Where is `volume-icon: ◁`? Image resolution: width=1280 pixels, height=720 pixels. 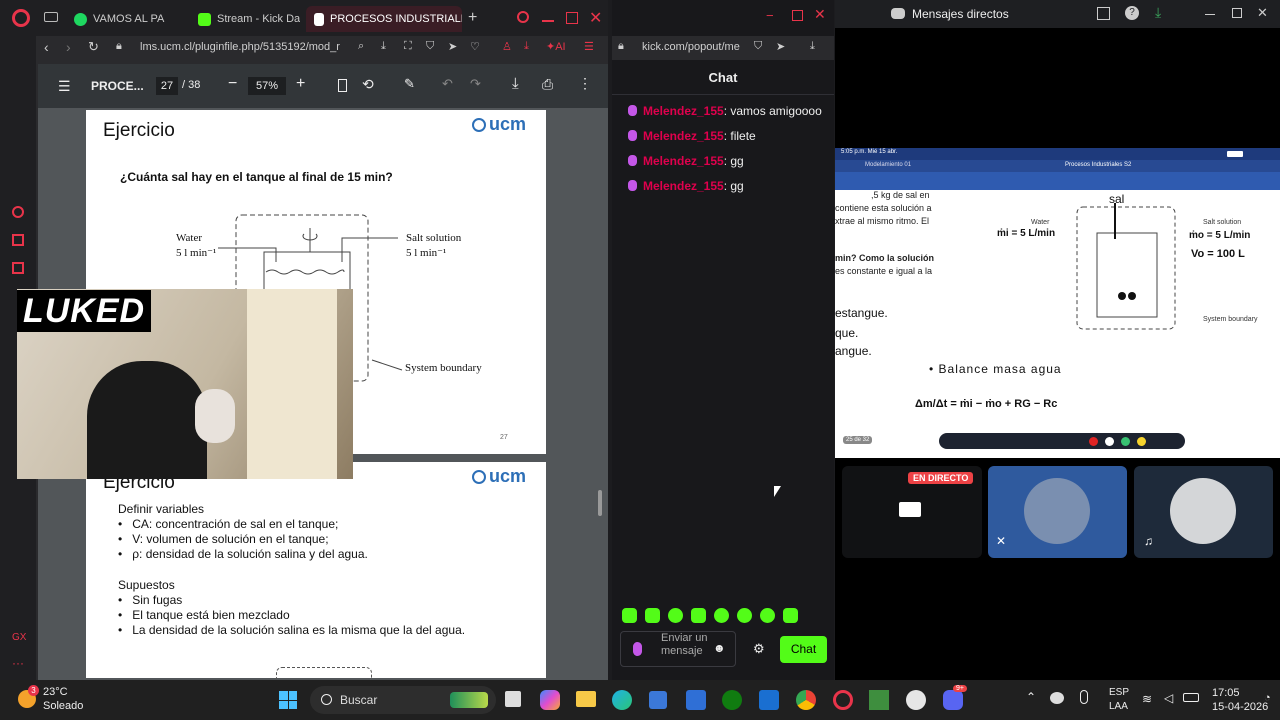
volume-icon: ◁ is located at coordinates (1168, 698).